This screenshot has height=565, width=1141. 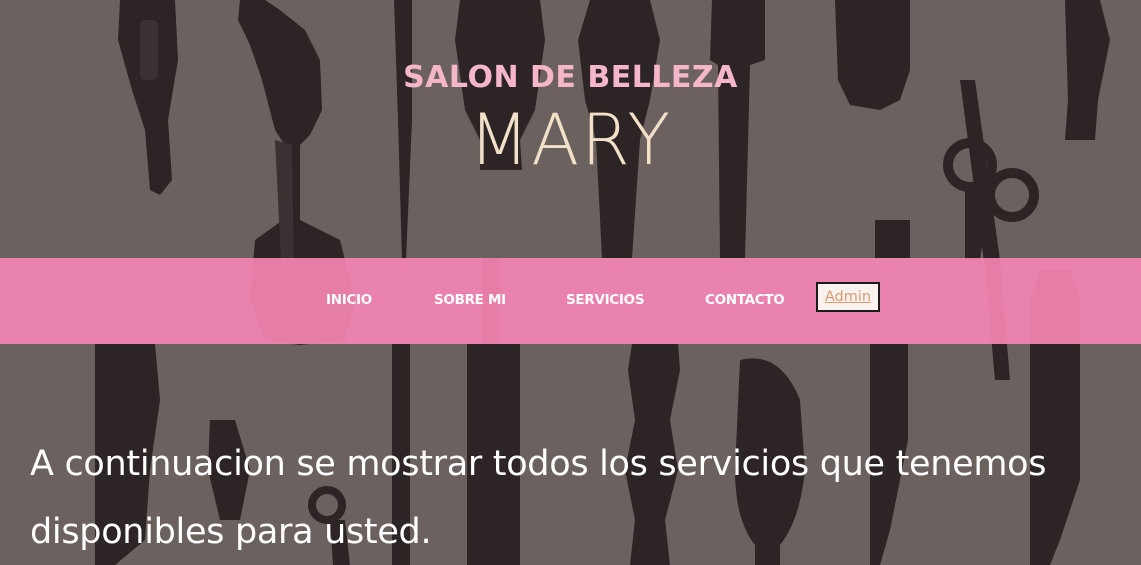 I want to click on brand-title: SALON DE BELLEZA, so click(x=570, y=77).